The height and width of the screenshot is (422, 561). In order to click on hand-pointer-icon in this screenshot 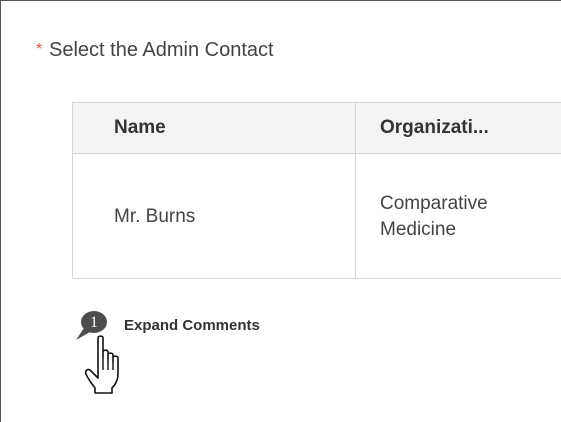, I will do `click(101, 364)`.